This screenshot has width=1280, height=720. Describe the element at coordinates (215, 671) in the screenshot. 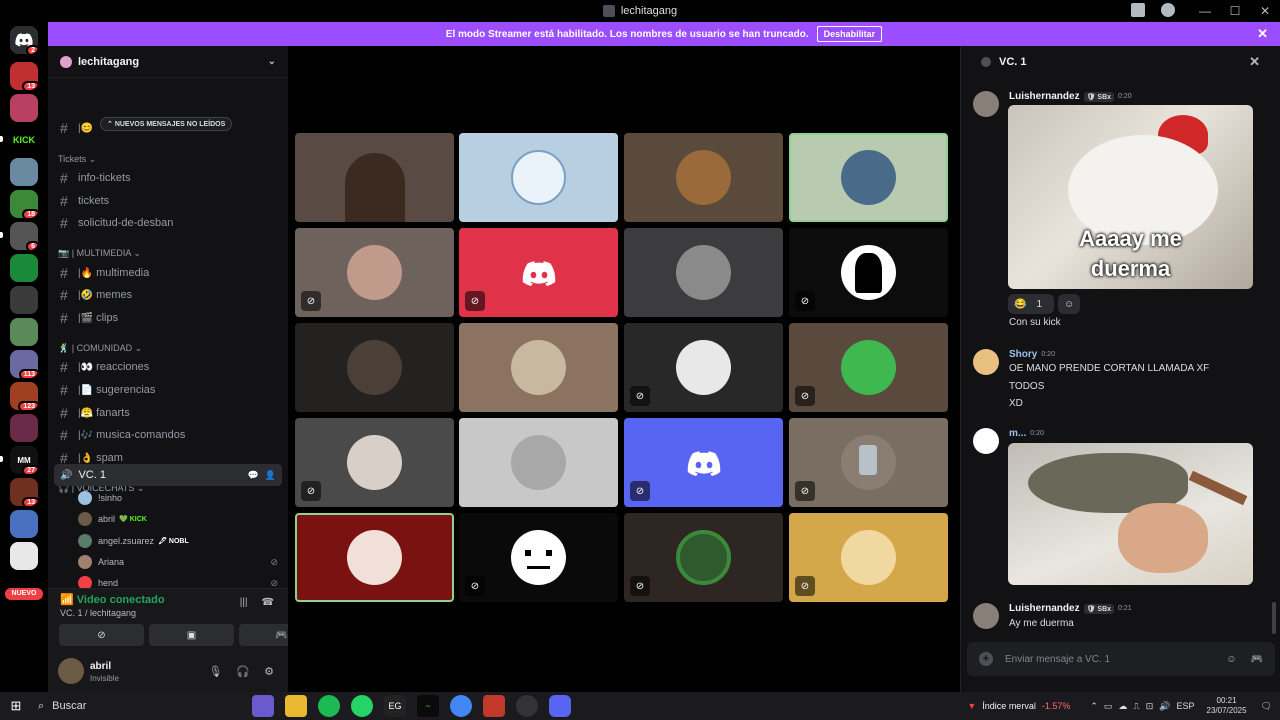

I see `microphone-icon: 🎙` at that location.